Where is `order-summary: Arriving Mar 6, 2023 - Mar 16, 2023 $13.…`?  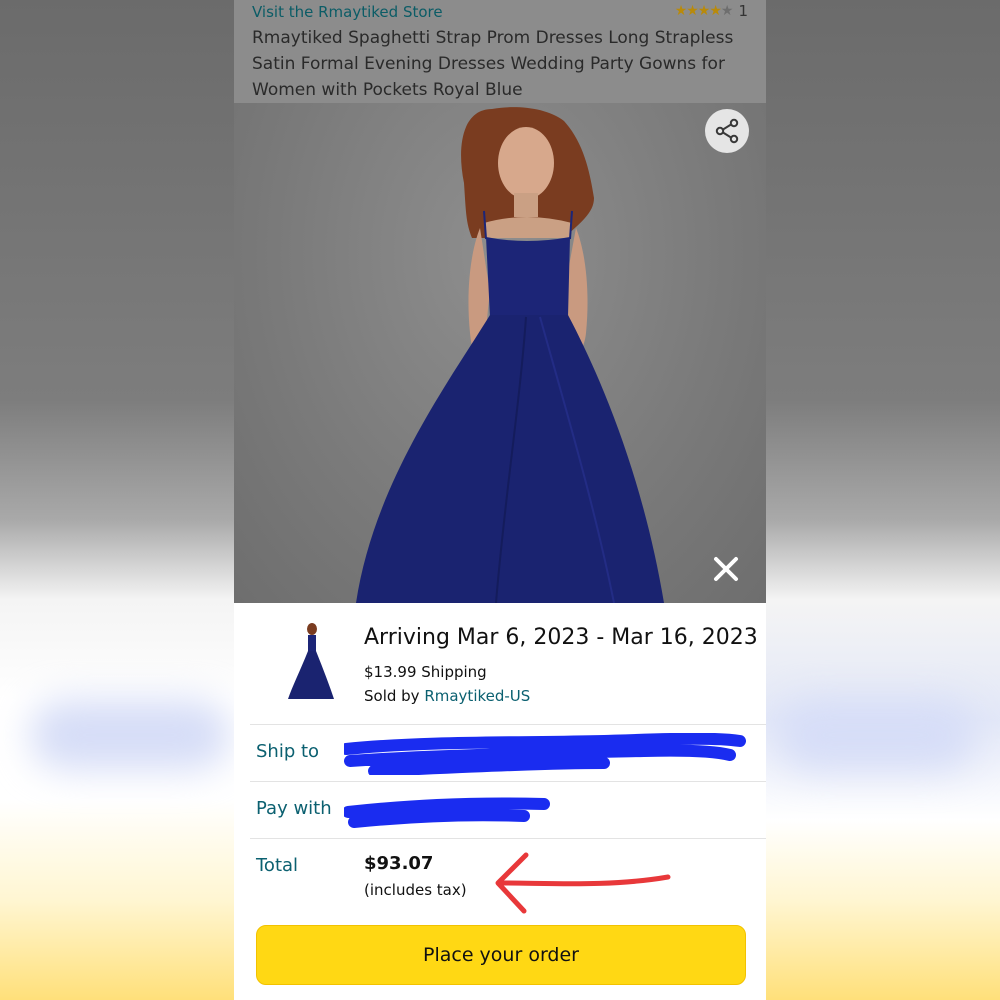 order-summary: Arriving Mar 6, 2023 - Mar 16, 2023 $13.… is located at coordinates (508, 664).